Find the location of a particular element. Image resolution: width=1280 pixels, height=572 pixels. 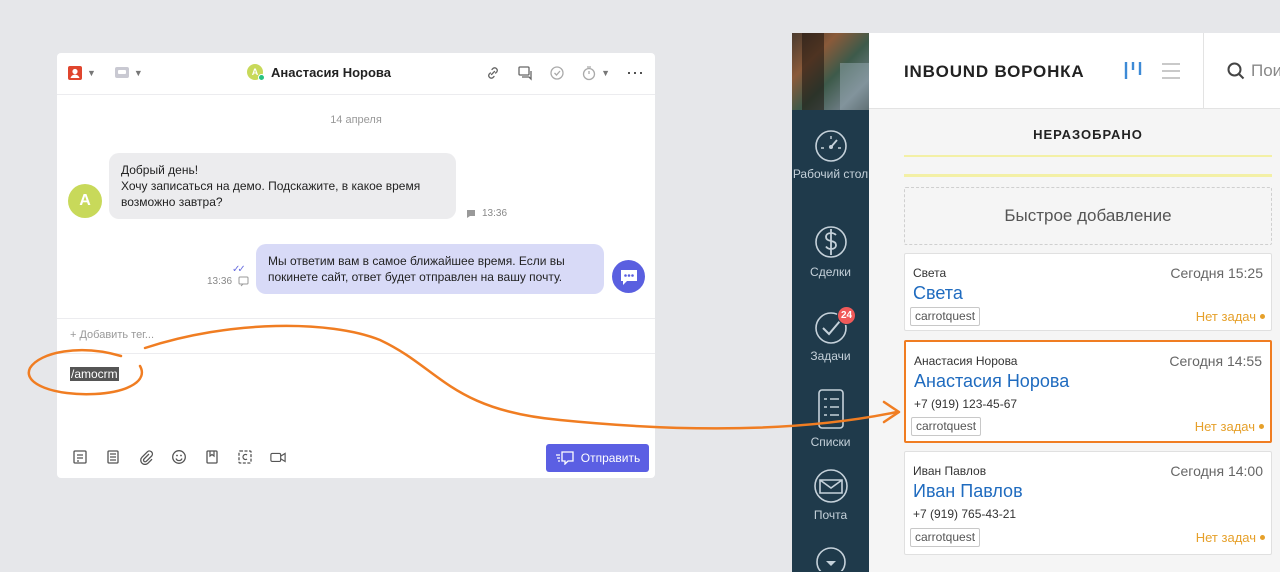

assignee-button: ▼ is located at coordinates (81, 73).